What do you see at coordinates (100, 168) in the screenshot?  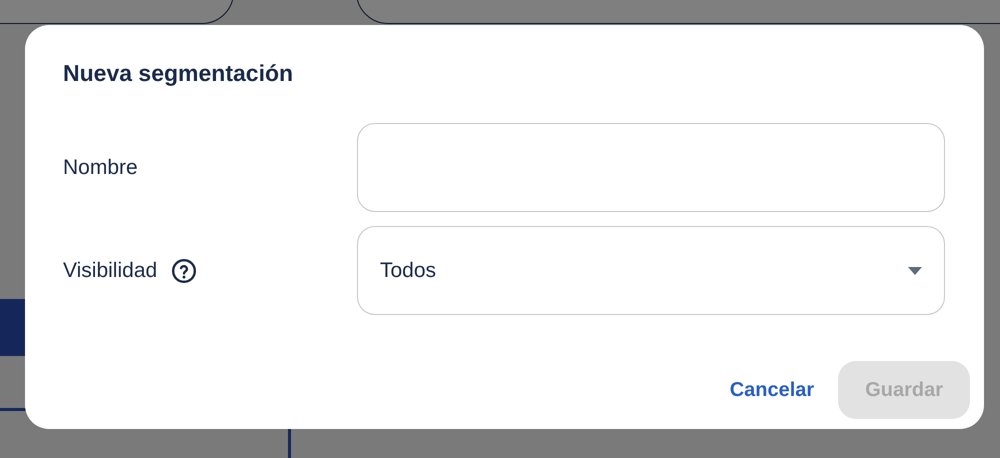 I see `field-label: Nombre` at bounding box center [100, 168].